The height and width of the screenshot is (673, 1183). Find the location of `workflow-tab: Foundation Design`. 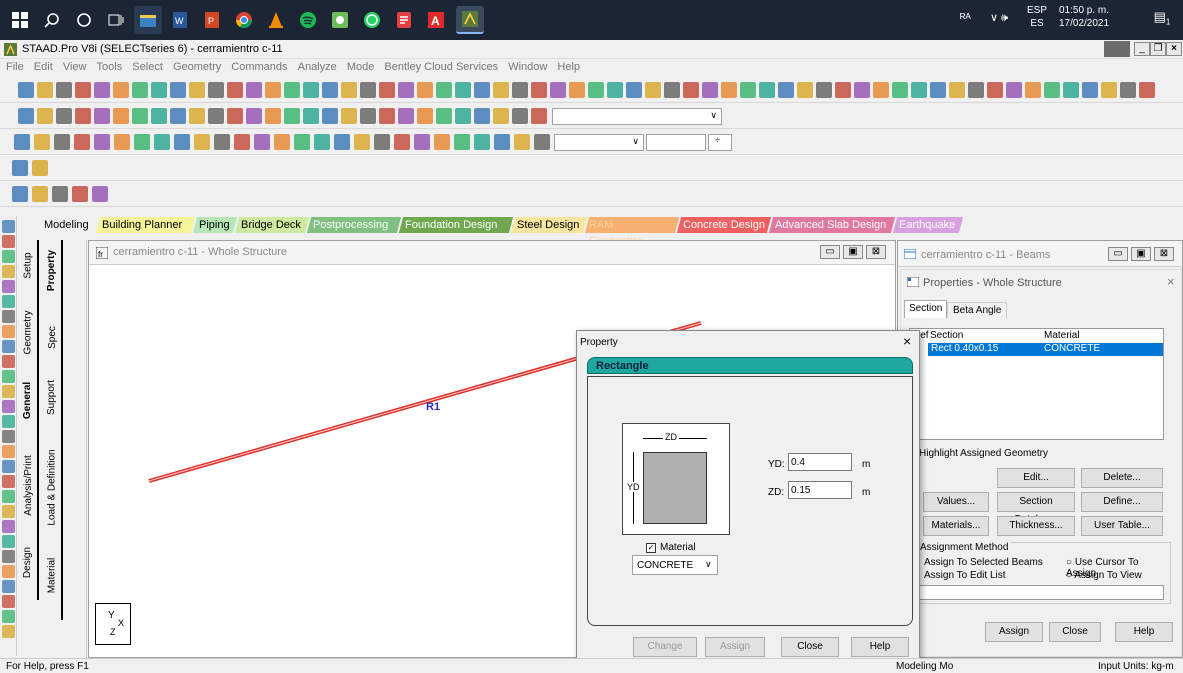

workflow-tab: Foundation Design is located at coordinates (456, 225).